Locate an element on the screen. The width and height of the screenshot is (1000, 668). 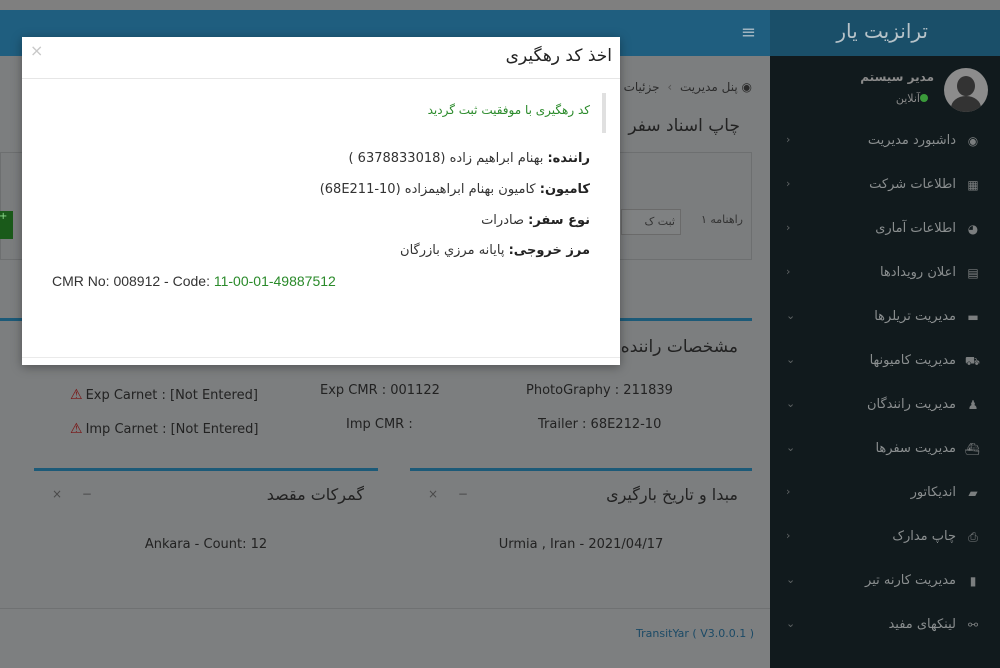
dashboard-icon: ◉ is located at coordinates (973, 141).